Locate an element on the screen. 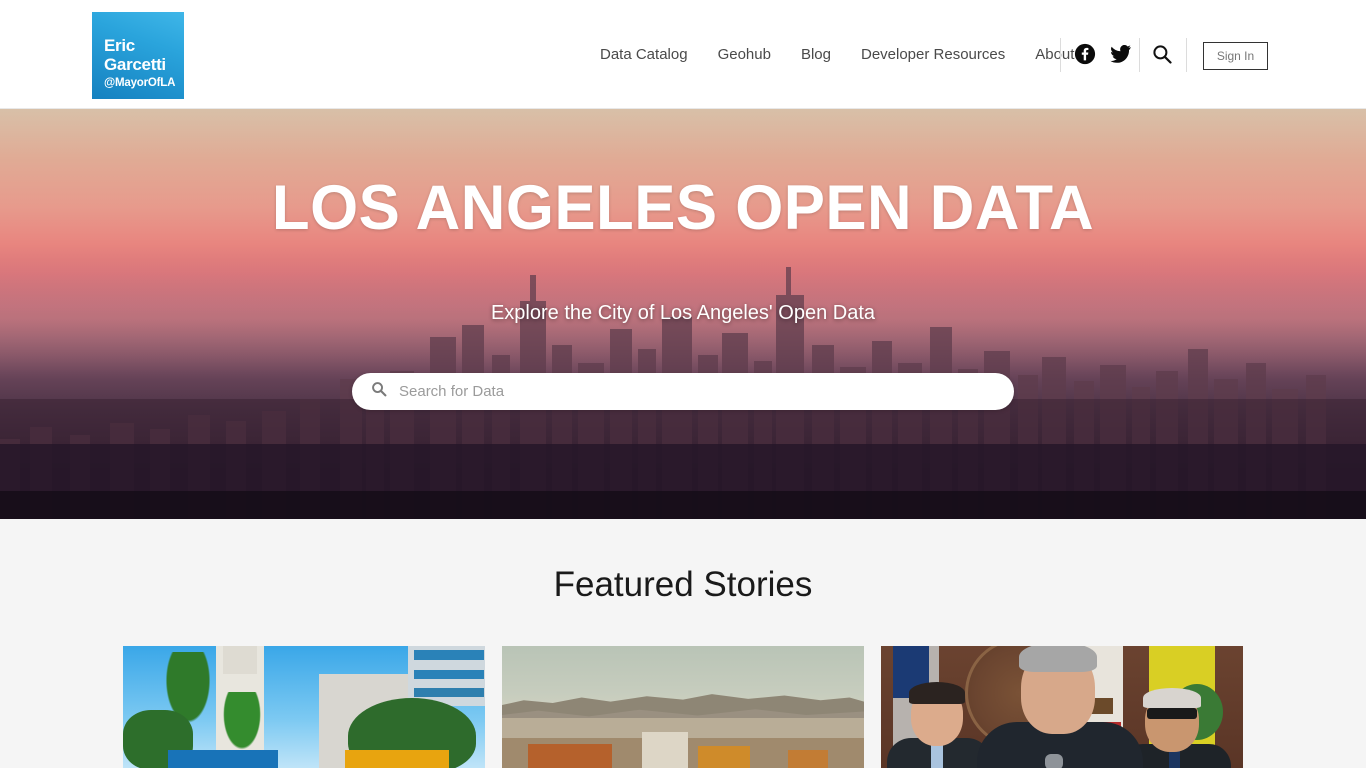 The image size is (1366, 768). divider-before-search is located at coordinates (1139, 55).